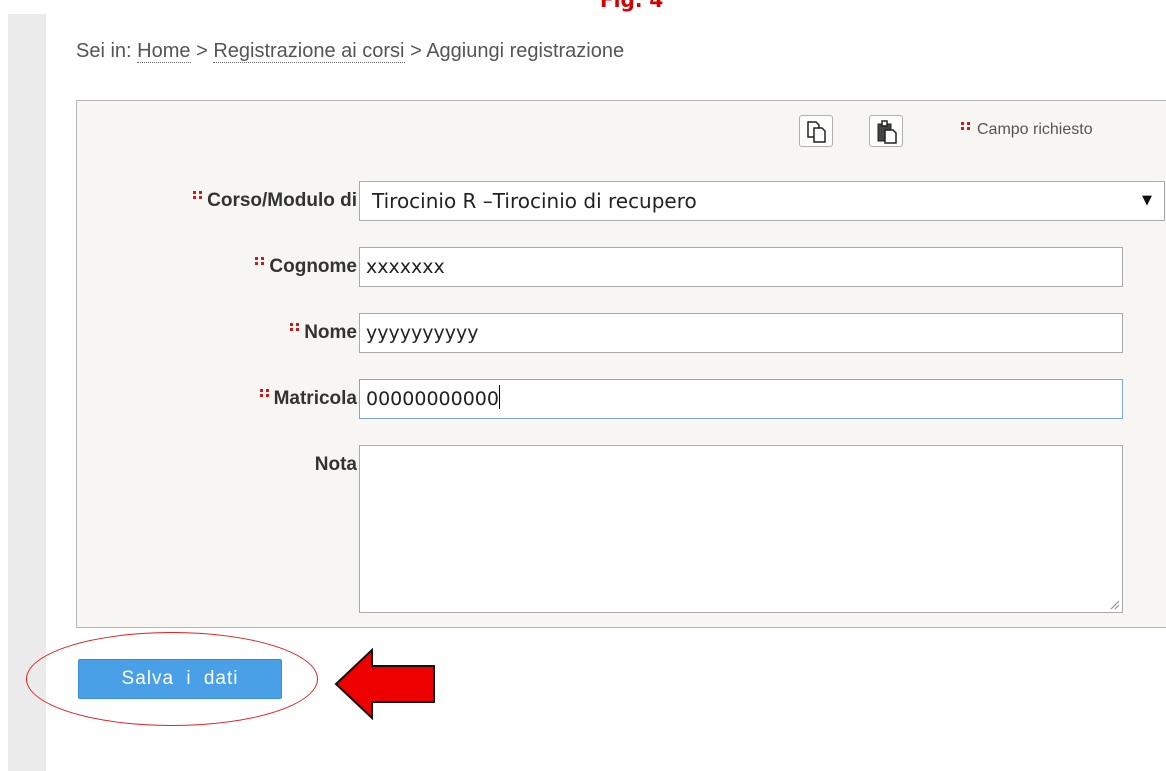  Describe the element at coordinates (309, 51) in the screenshot. I see `breadcrumb-section-link: Registrazione ai corsi` at that location.